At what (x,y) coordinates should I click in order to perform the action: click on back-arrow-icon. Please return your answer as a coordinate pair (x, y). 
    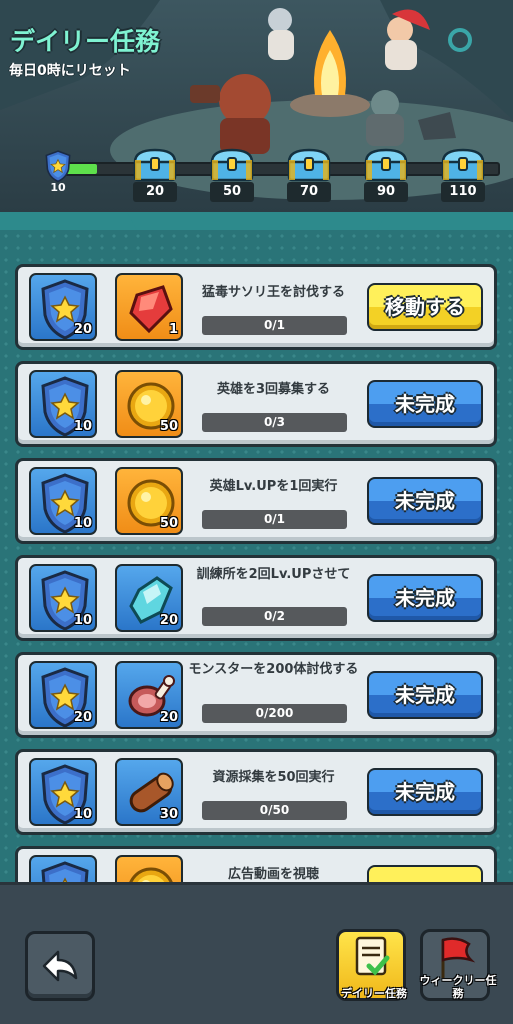
    Looking at the image, I should click on (60, 966).